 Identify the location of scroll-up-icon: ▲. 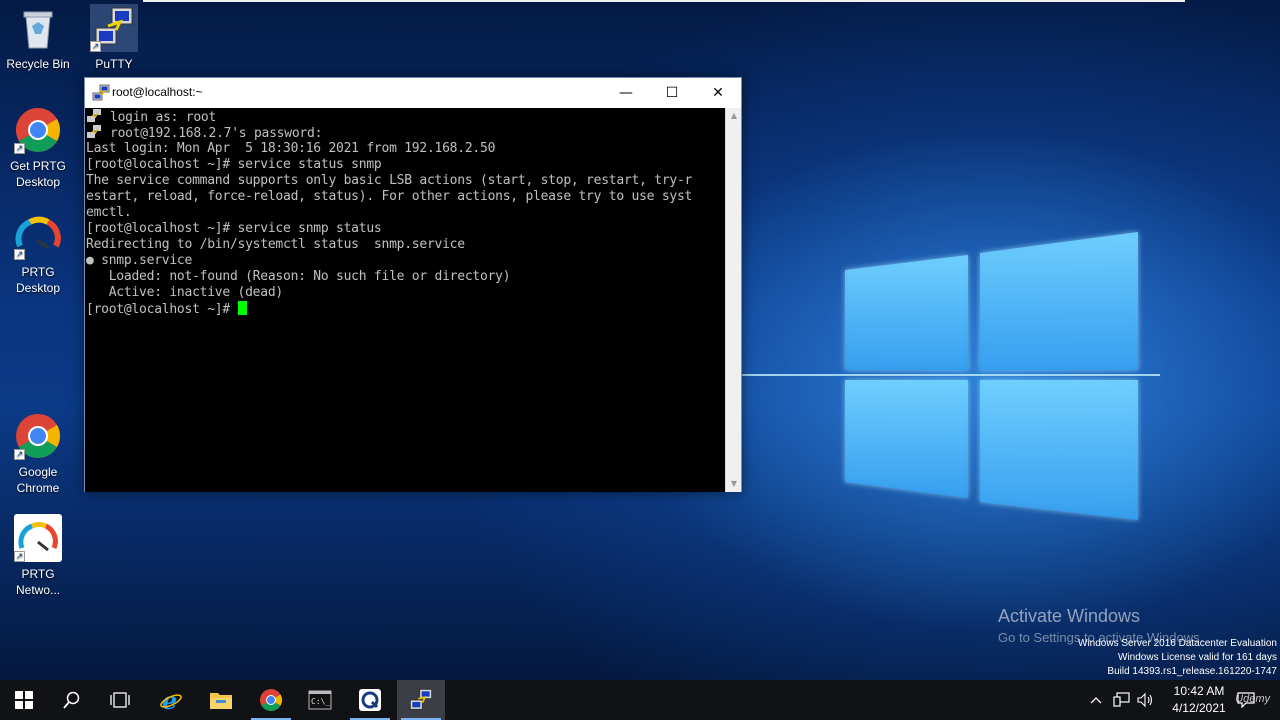
(734, 116).